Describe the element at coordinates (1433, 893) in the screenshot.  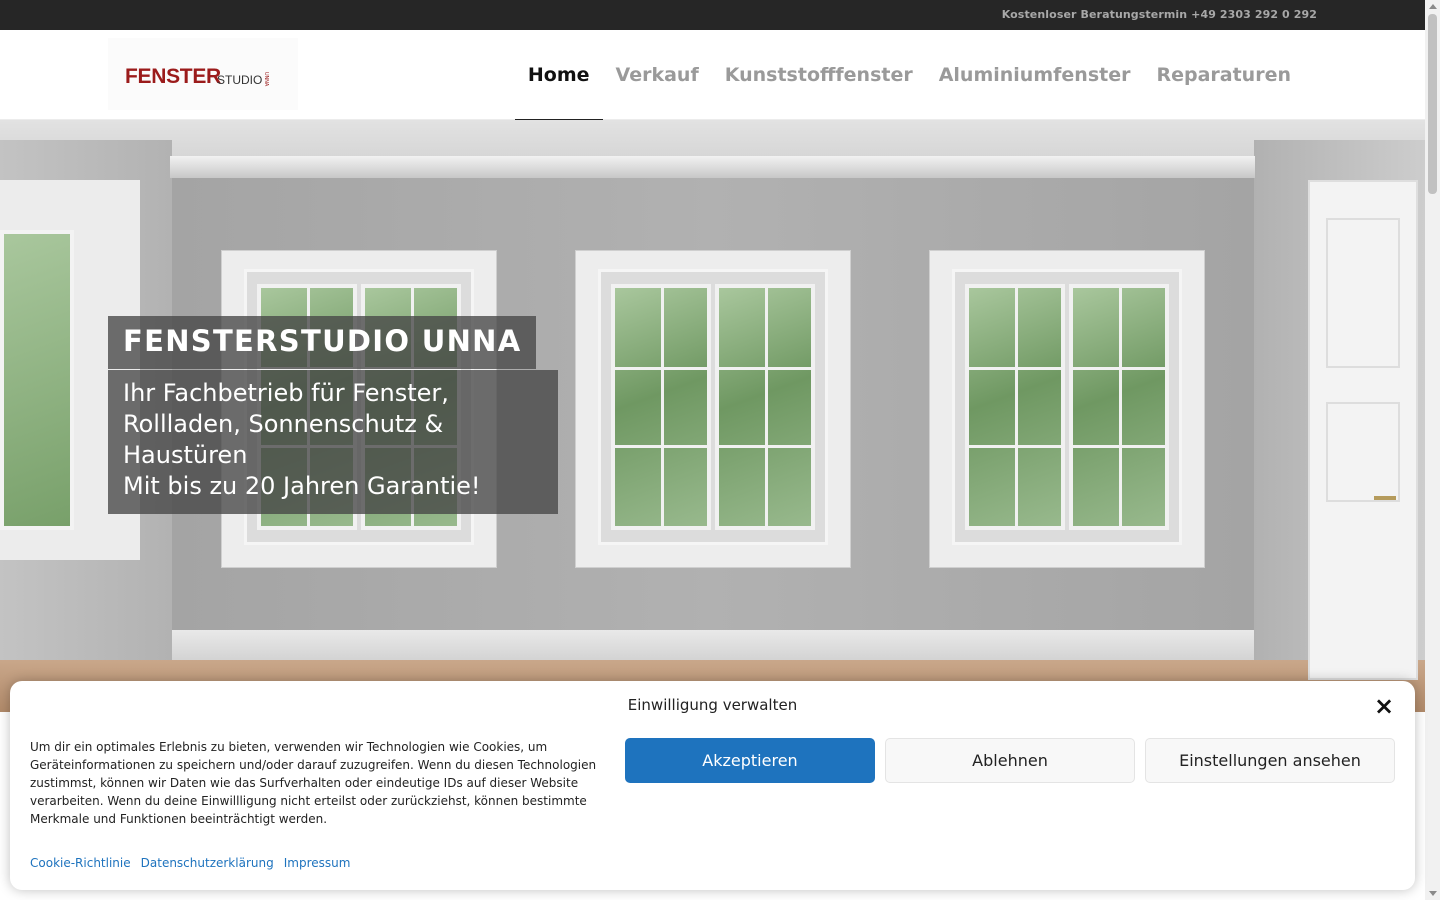
I see `scroll-down-arrow-icon` at that location.